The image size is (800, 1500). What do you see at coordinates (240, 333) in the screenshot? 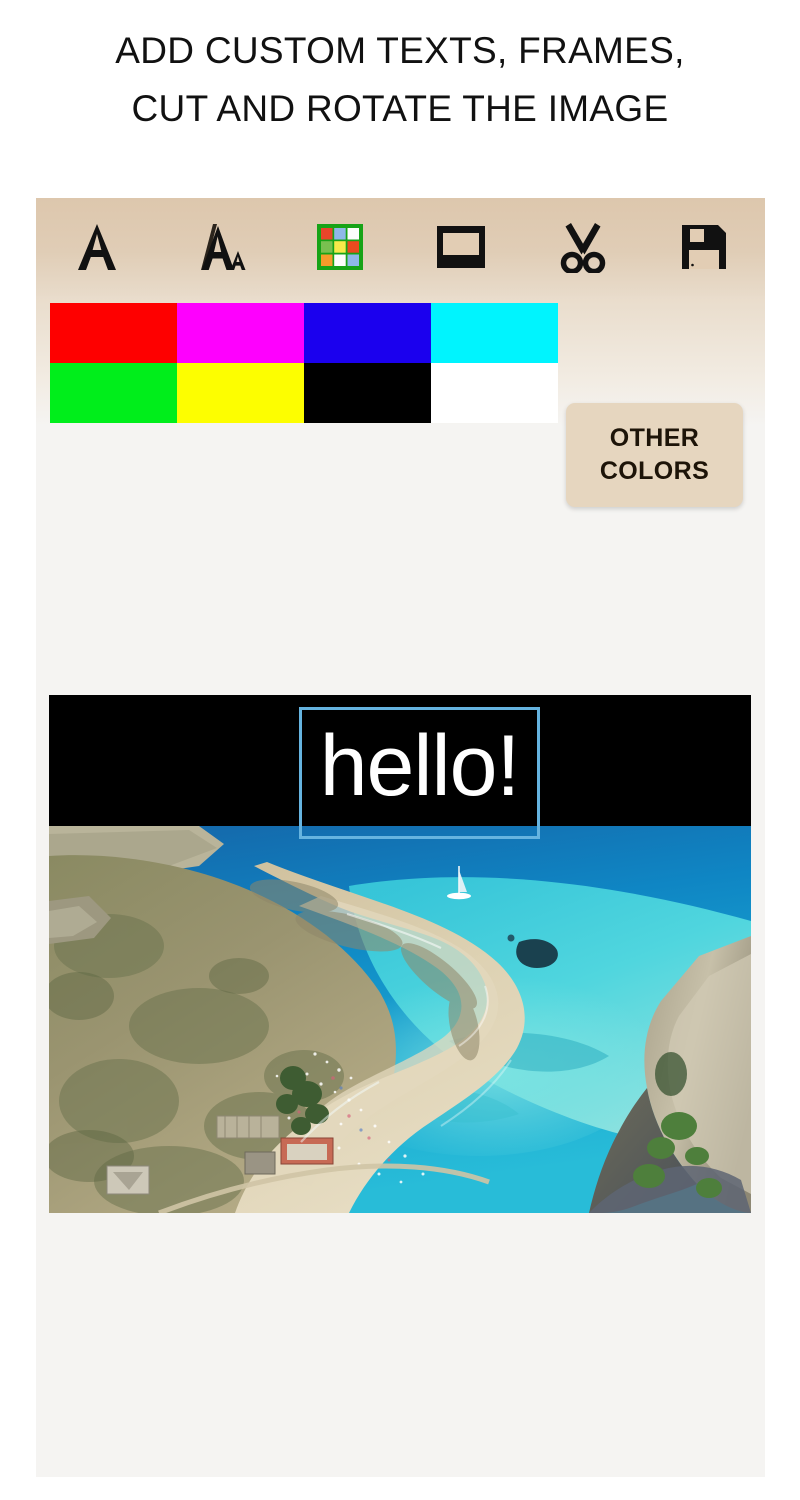
I see `swatch-magenta` at bounding box center [240, 333].